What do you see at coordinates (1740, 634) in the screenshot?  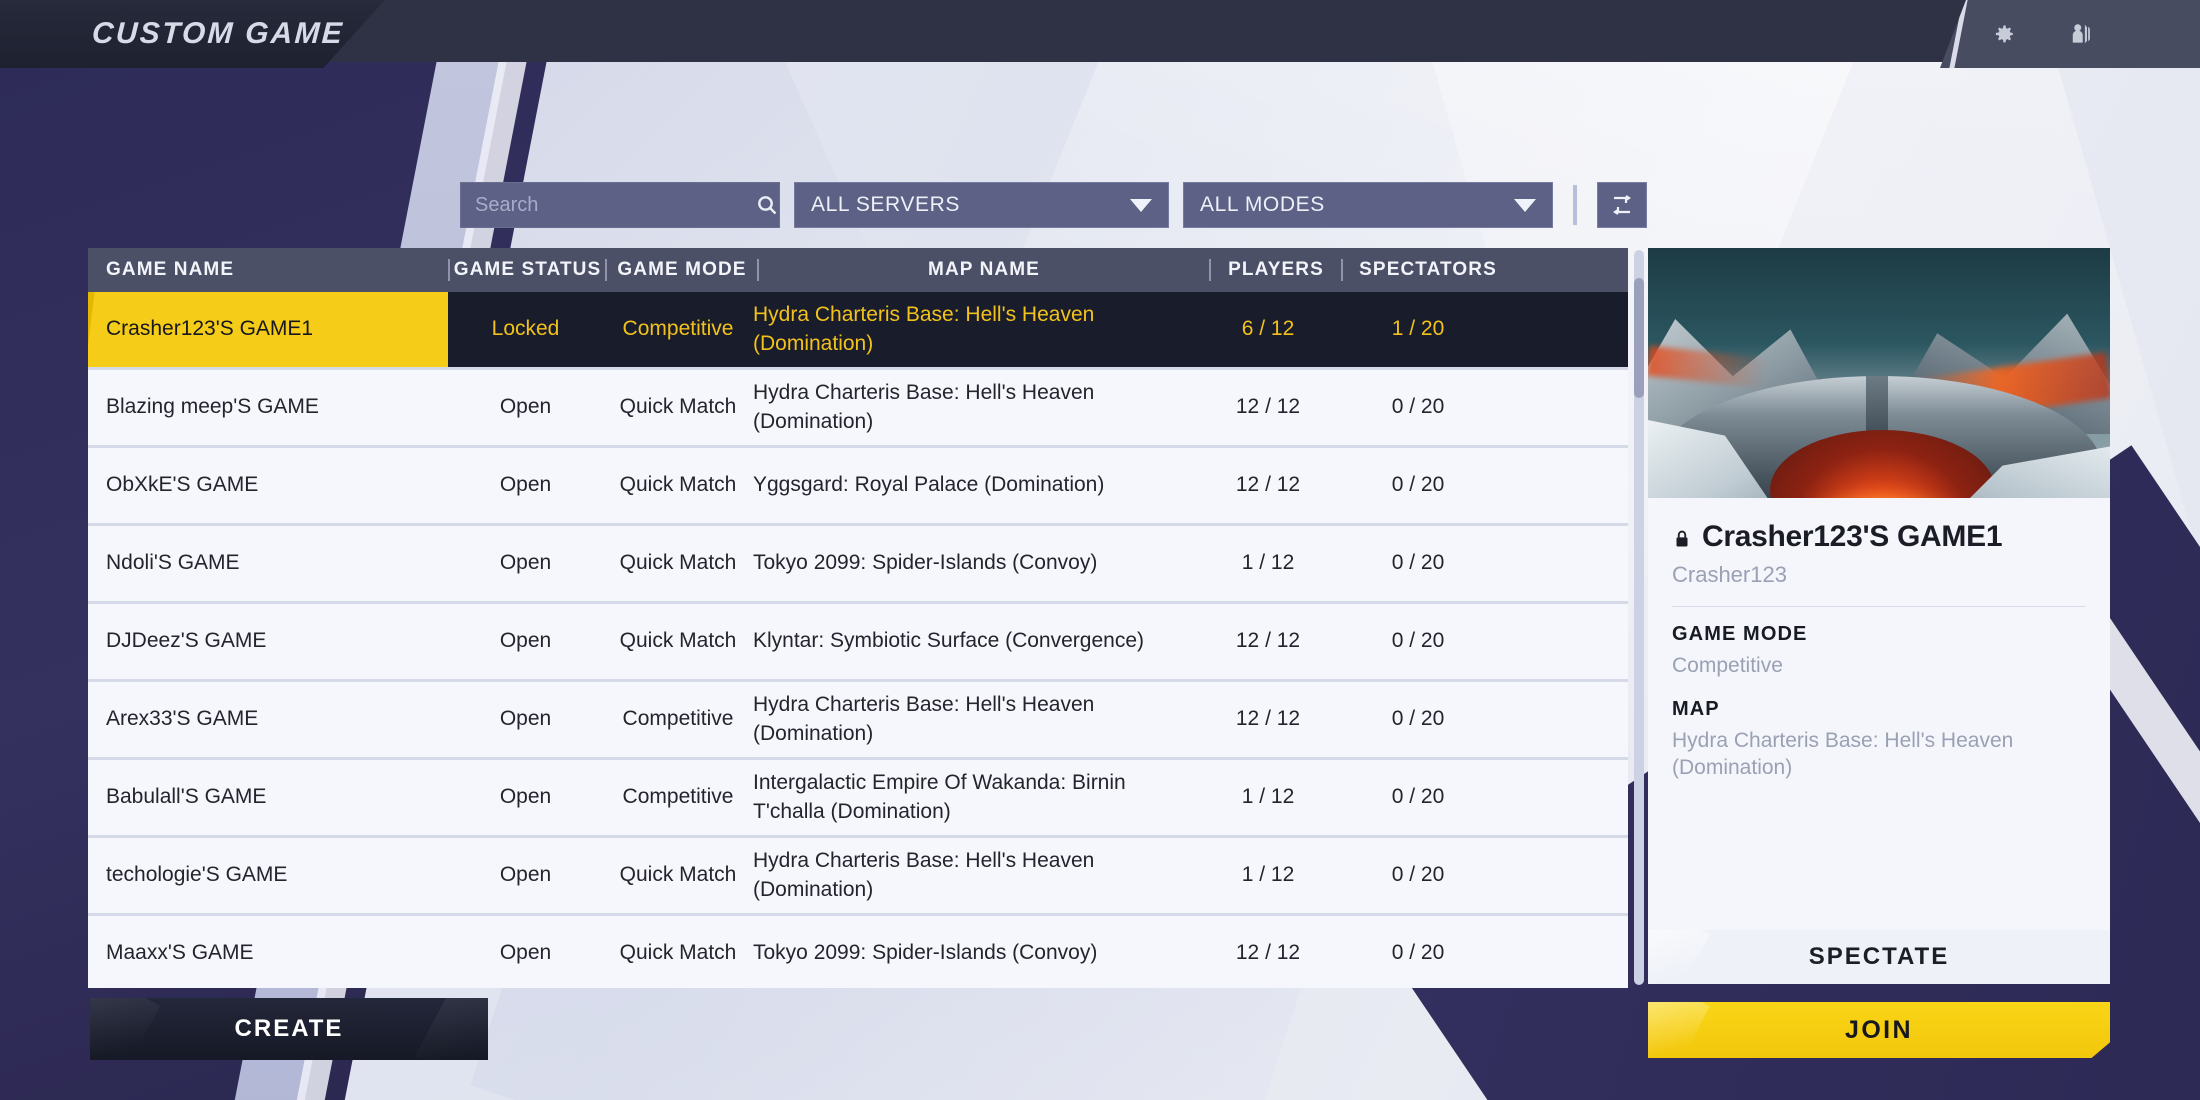 I see `detail-label-game-mode: GAME MODE` at bounding box center [1740, 634].